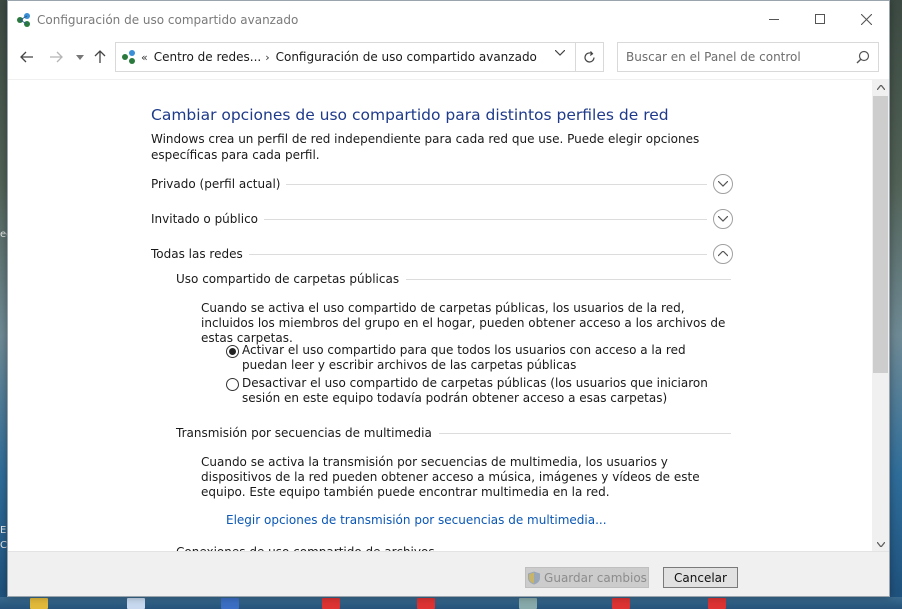 The width and height of the screenshot is (902, 609). I want to click on forward-button, so click(56, 57).